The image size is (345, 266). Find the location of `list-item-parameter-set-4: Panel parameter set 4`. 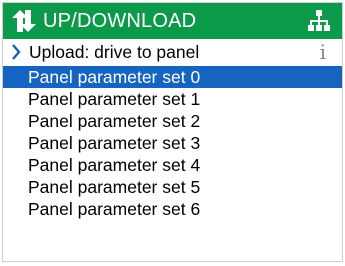

list-item-parameter-set-4: Panel parameter set 4 is located at coordinates (172, 165).